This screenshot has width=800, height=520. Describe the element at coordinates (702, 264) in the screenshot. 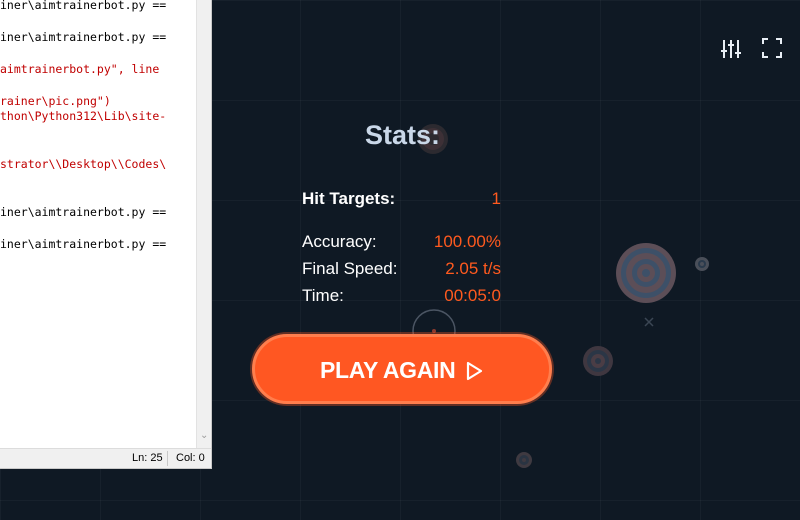

I see `target-small` at that location.